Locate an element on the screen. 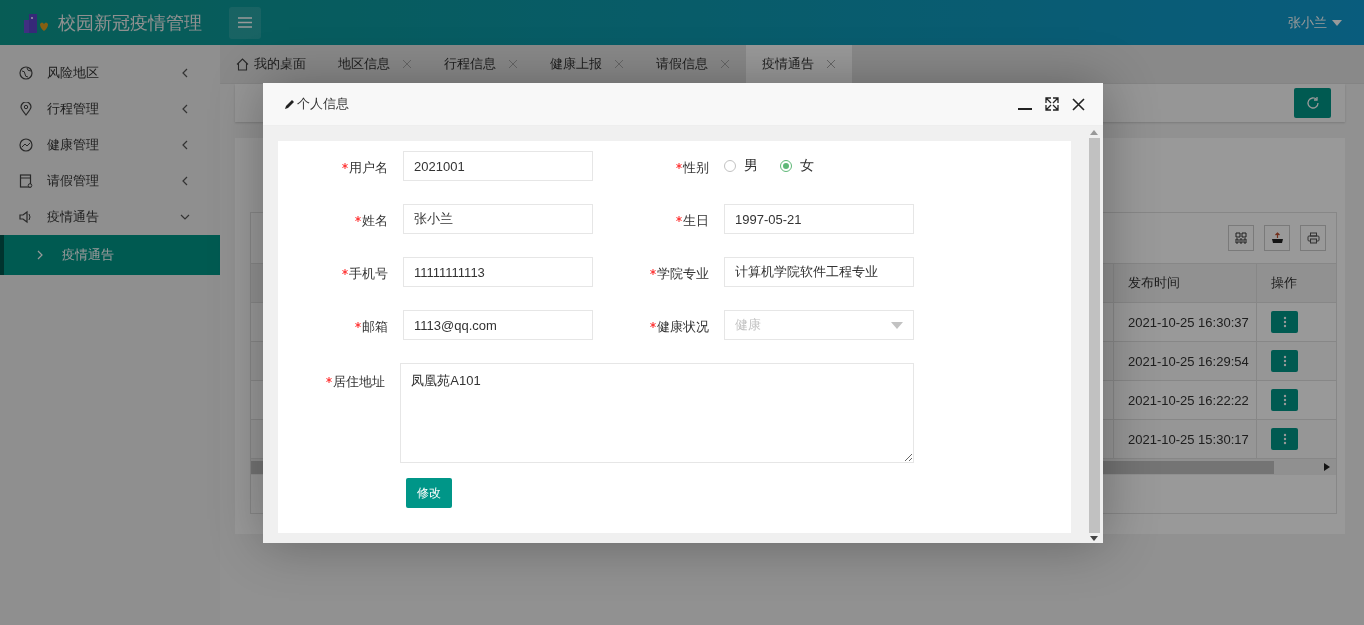 Image resolution: width=1364 pixels, height=625 pixels. field-label: 居住地址 is located at coordinates (359, 381).